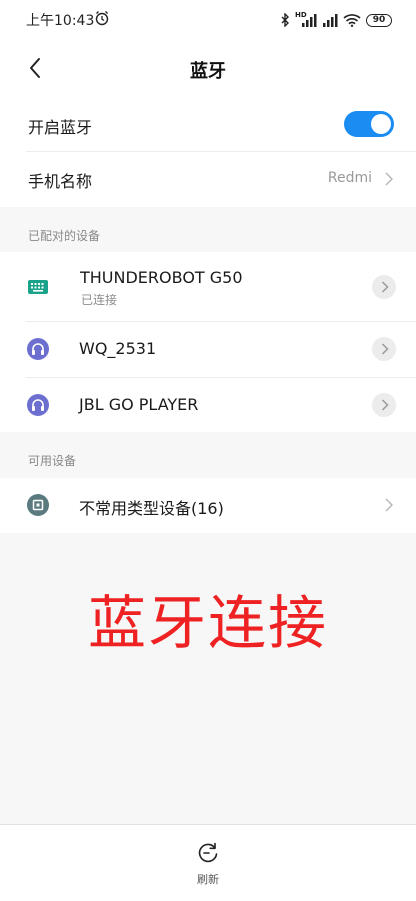  I want to click on status-indicators: HD 90, so click(336, 20).